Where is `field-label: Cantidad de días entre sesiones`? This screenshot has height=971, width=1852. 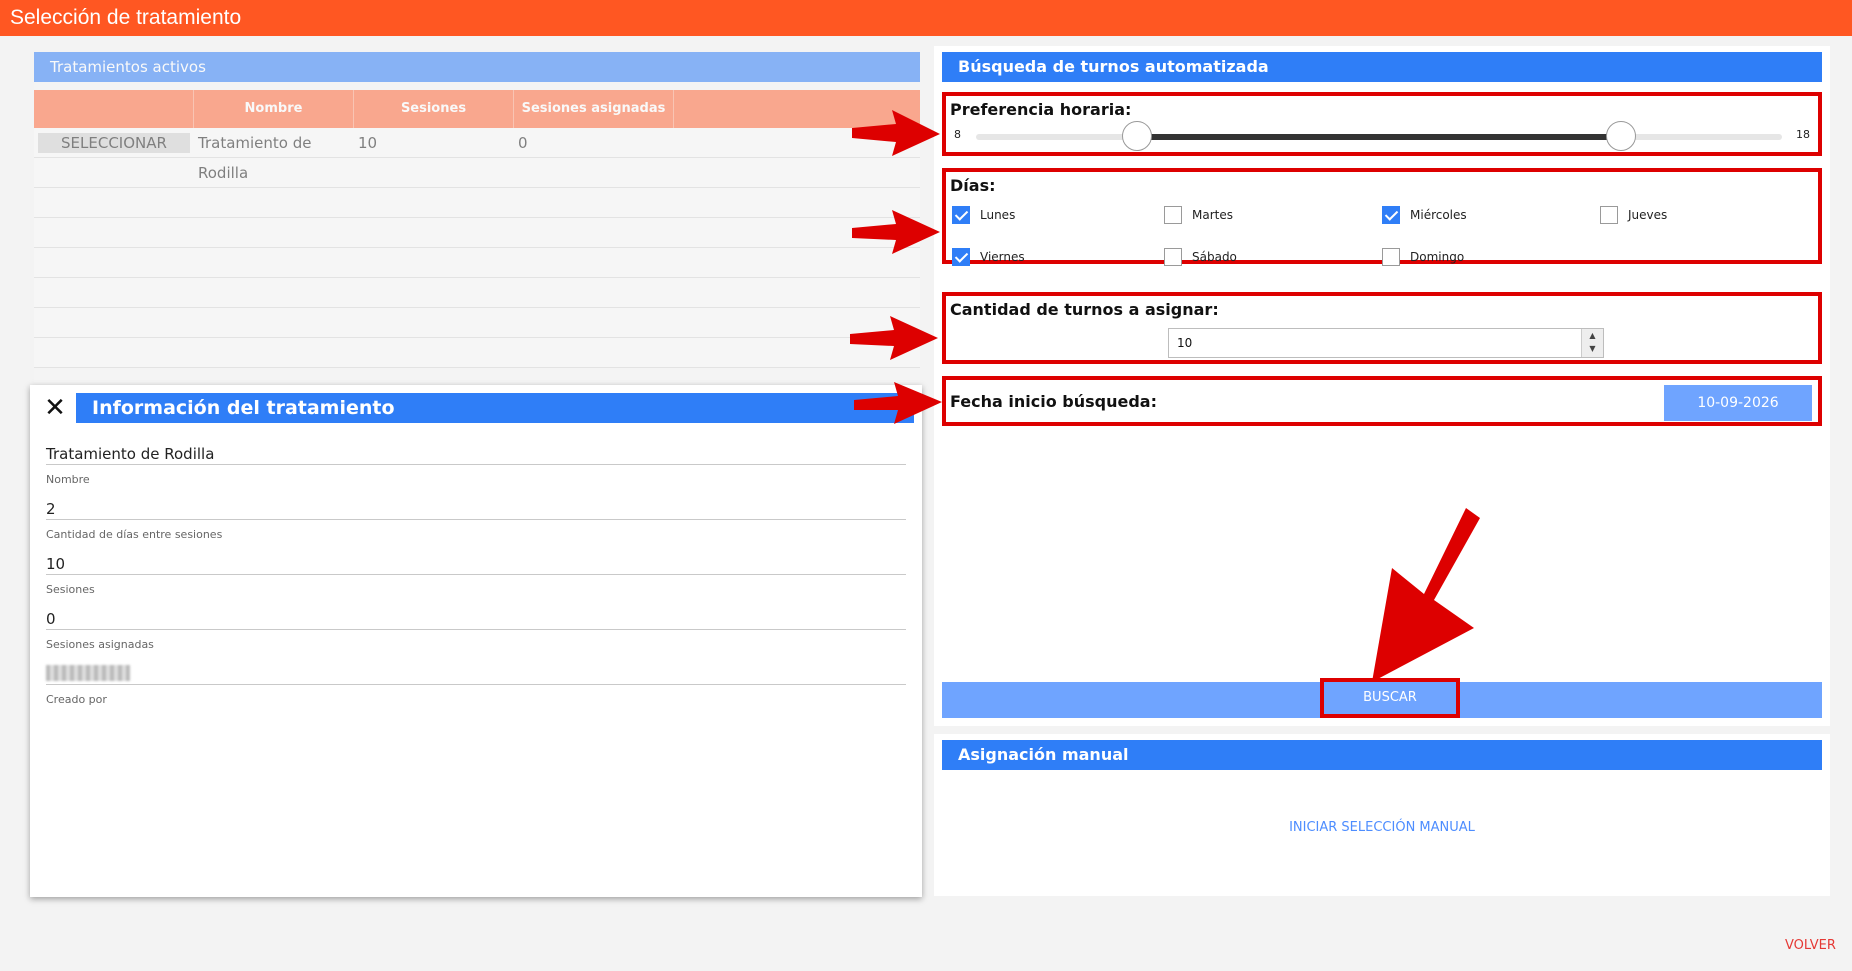 field-label: Cantidad de días entre sesiones is located at coordinates (134, 534).